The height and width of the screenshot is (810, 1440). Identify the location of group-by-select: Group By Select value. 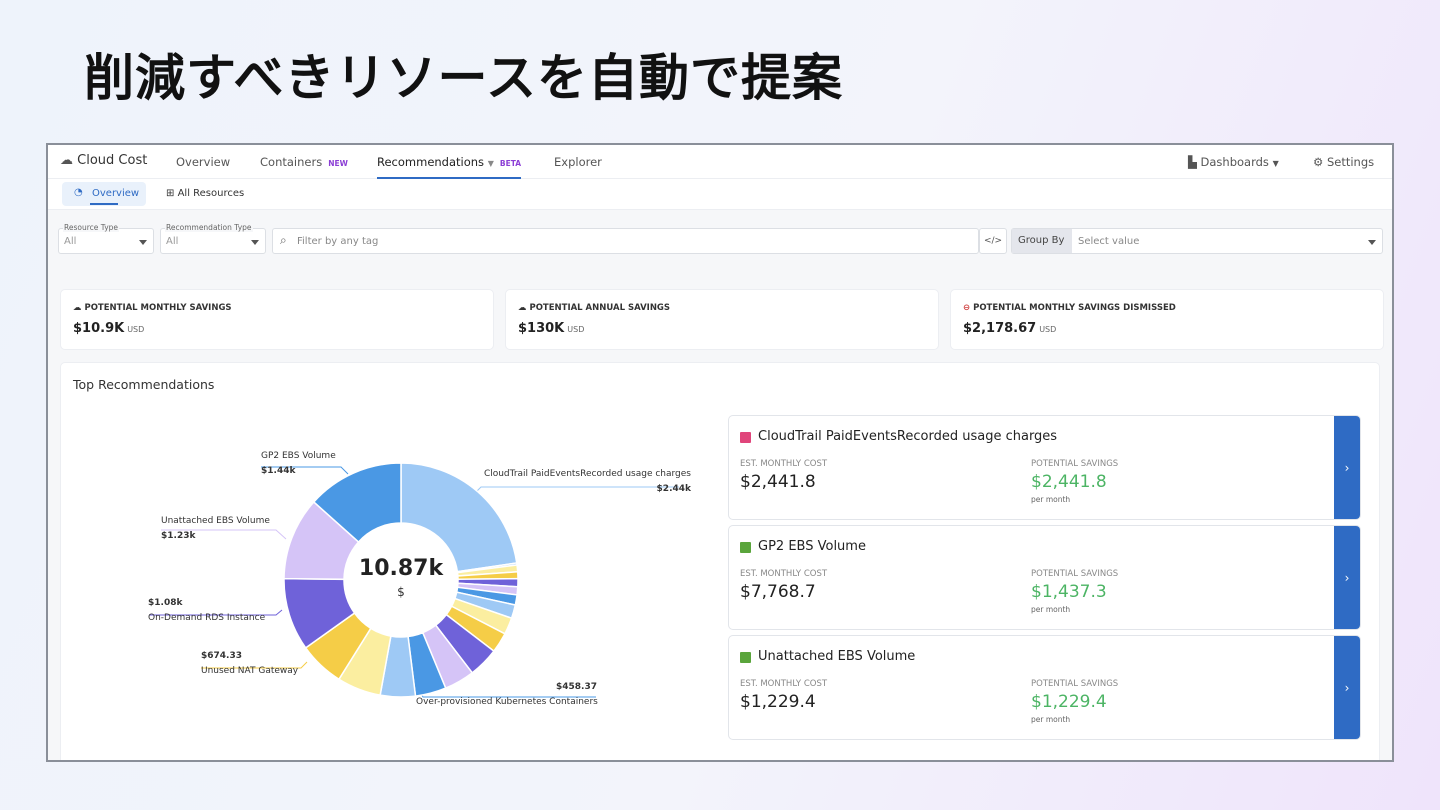
(1197, 241).